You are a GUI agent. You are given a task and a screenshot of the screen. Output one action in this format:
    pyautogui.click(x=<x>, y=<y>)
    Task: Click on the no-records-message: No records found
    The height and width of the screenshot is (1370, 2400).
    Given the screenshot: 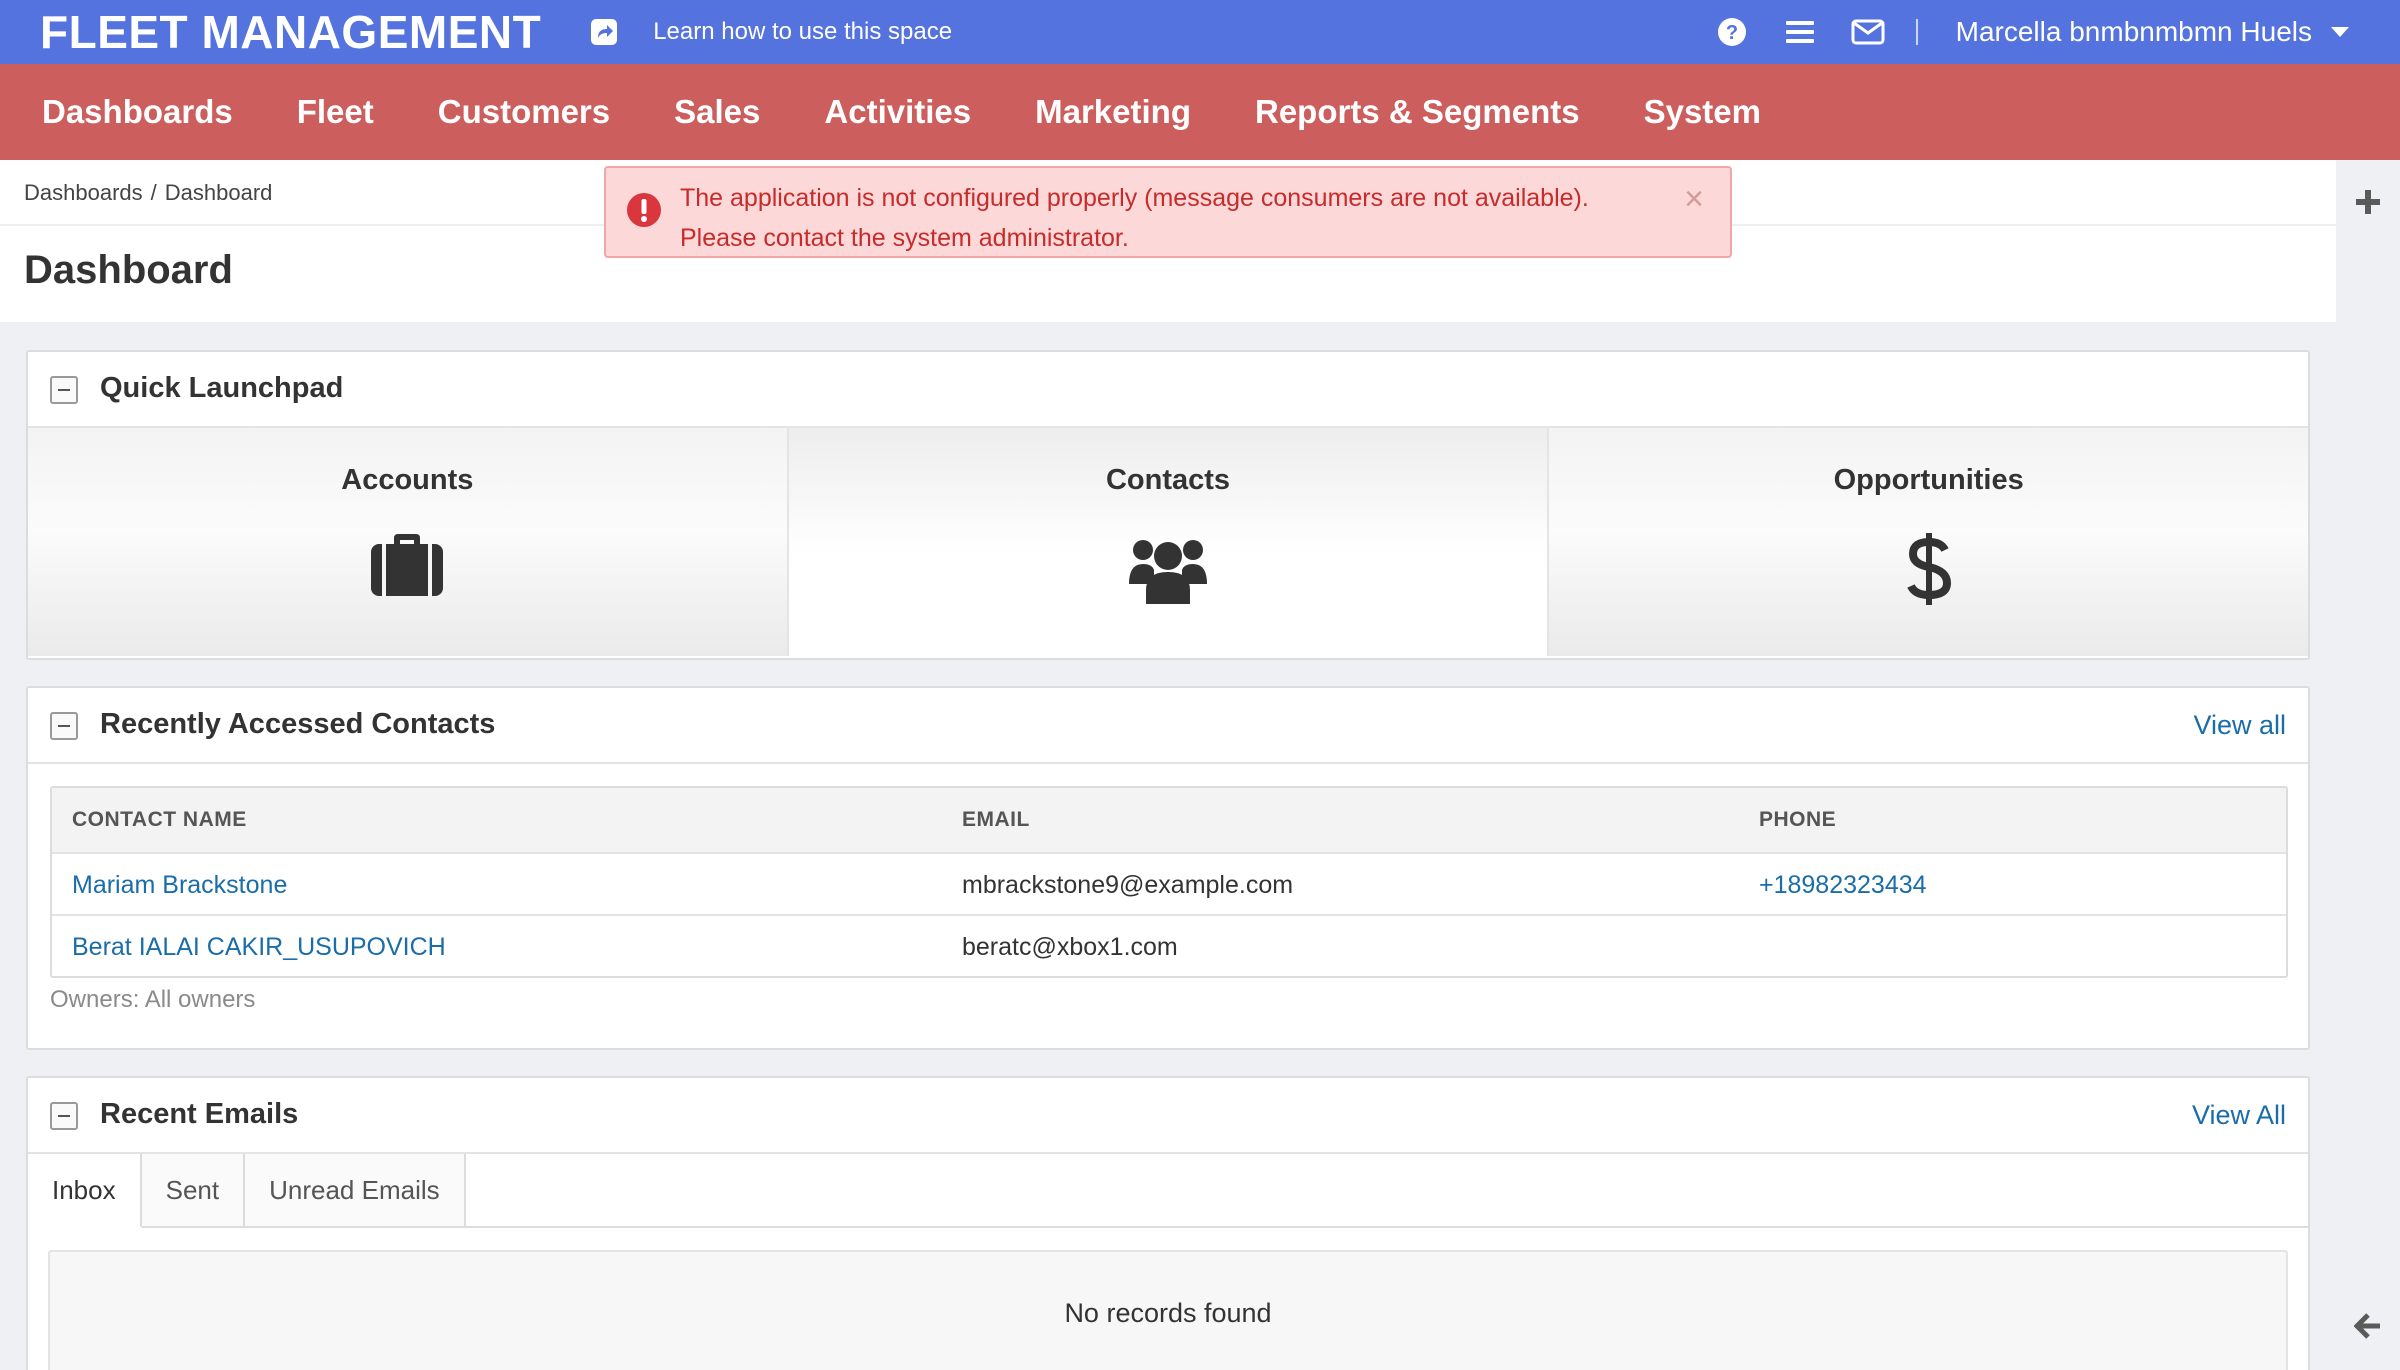 What is the action you would take?
    pyautogui.click(x=1168, y=1313)
    